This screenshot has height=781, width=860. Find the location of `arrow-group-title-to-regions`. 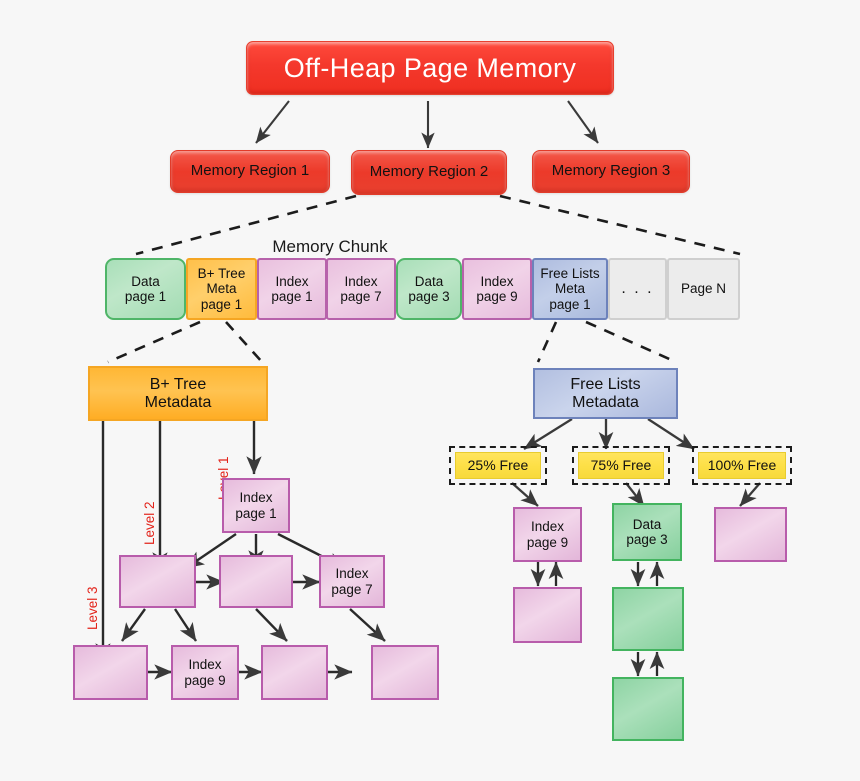

arrow-group-title-to-regions is located at coordinates (427, 124).